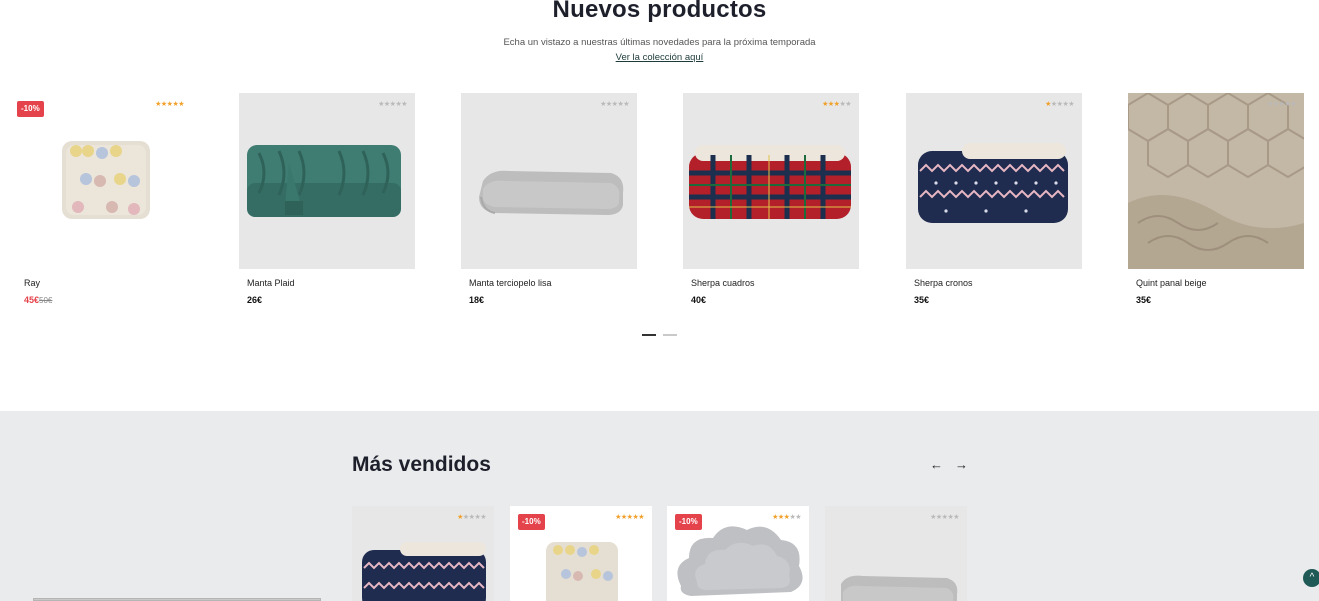 This screenshot has width=1319, height=601. I want to click on product-name: Ray, so click(32, 283).